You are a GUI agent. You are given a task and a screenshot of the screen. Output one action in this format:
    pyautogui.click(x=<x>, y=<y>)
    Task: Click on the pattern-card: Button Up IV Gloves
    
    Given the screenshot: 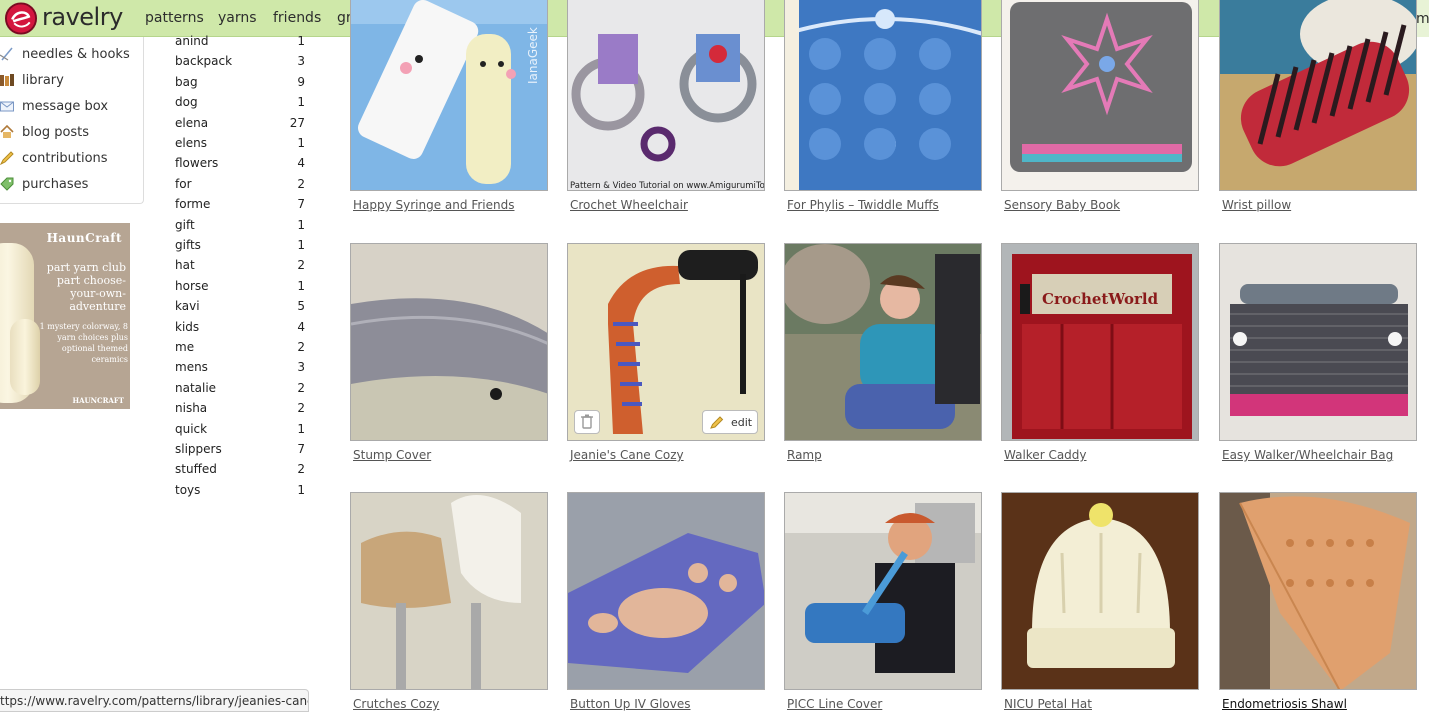 What is the action you would take?
    pyautogui.click(x=666, y=602)
    